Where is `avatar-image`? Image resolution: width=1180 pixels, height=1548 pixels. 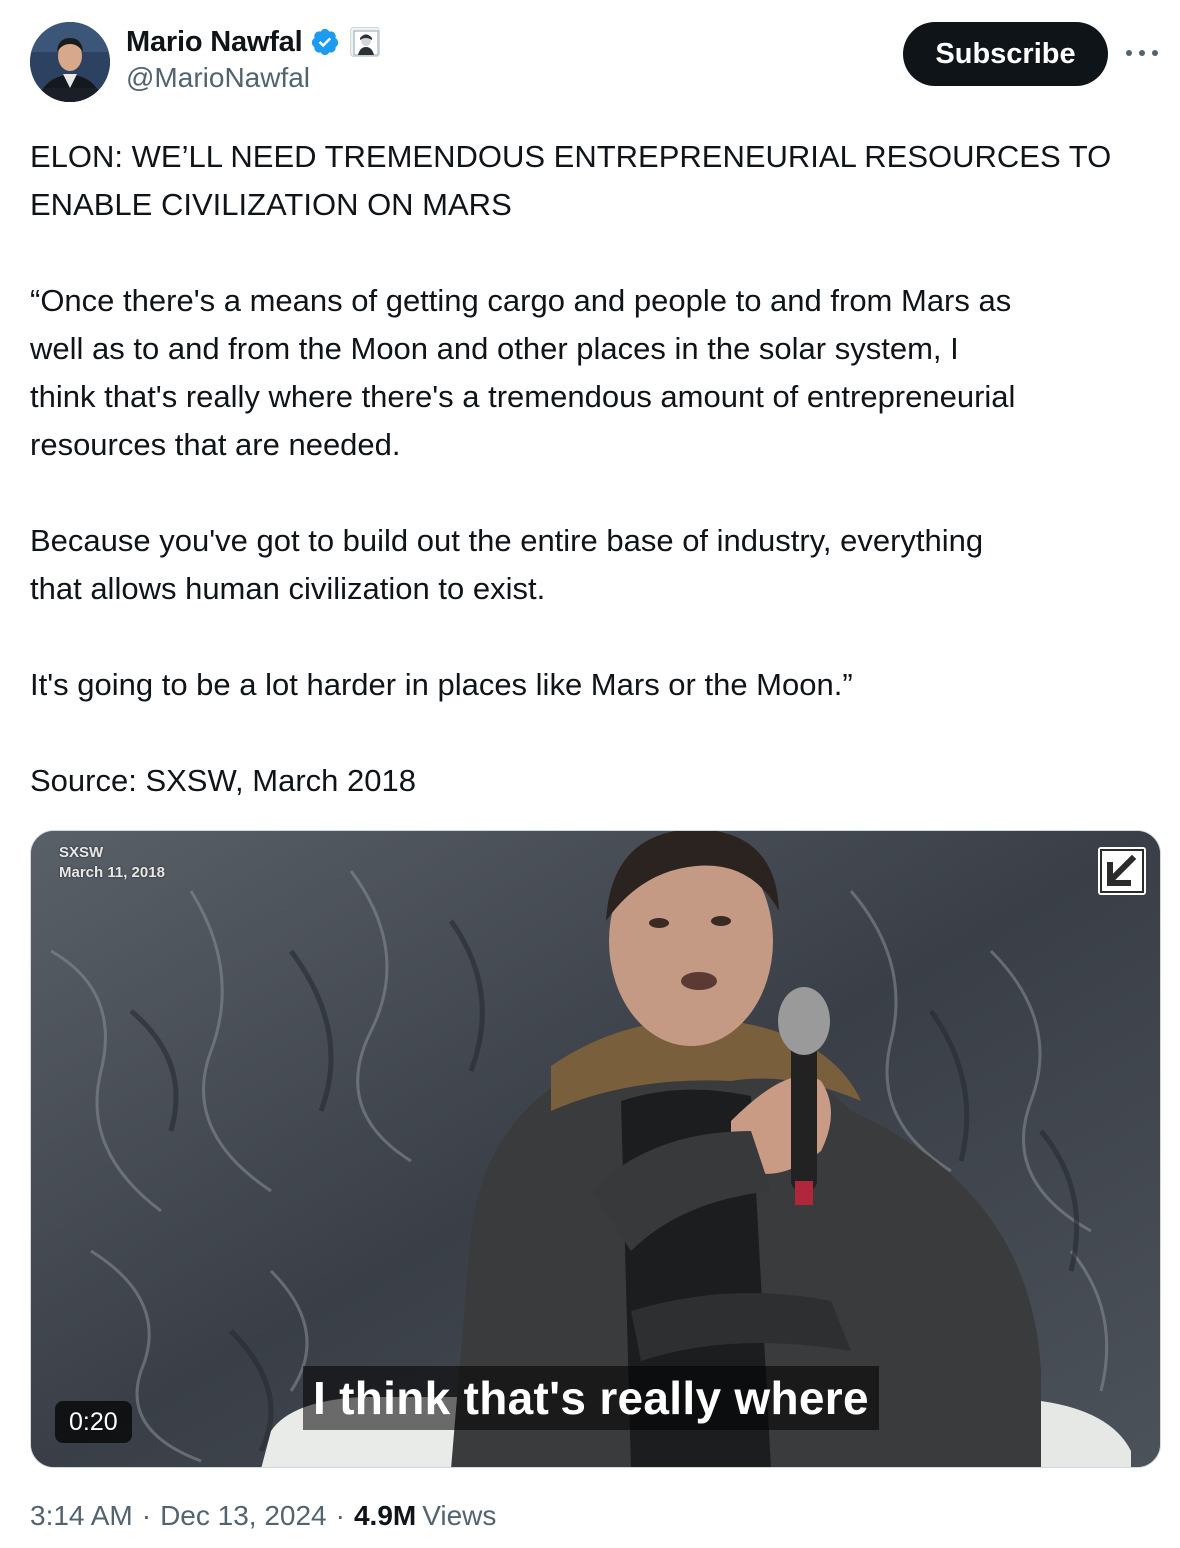 avatar-image is located at coordinates (70, 62).